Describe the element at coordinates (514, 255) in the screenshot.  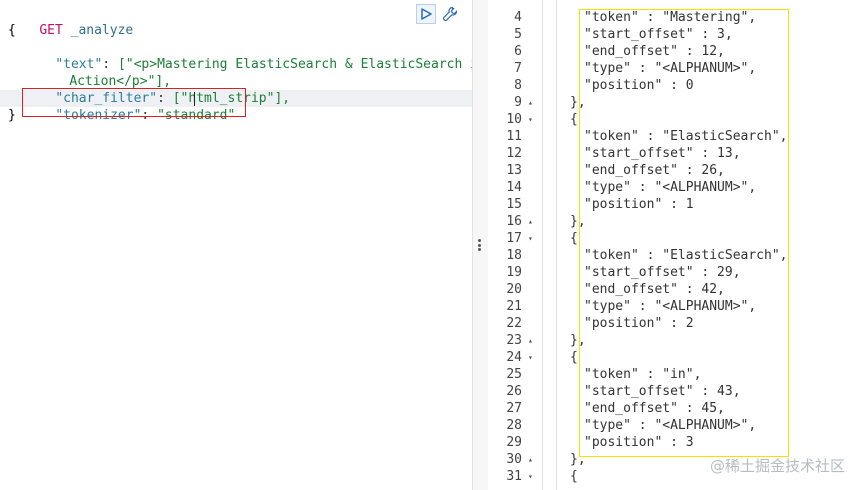
I see `line-number: 18` at that location.